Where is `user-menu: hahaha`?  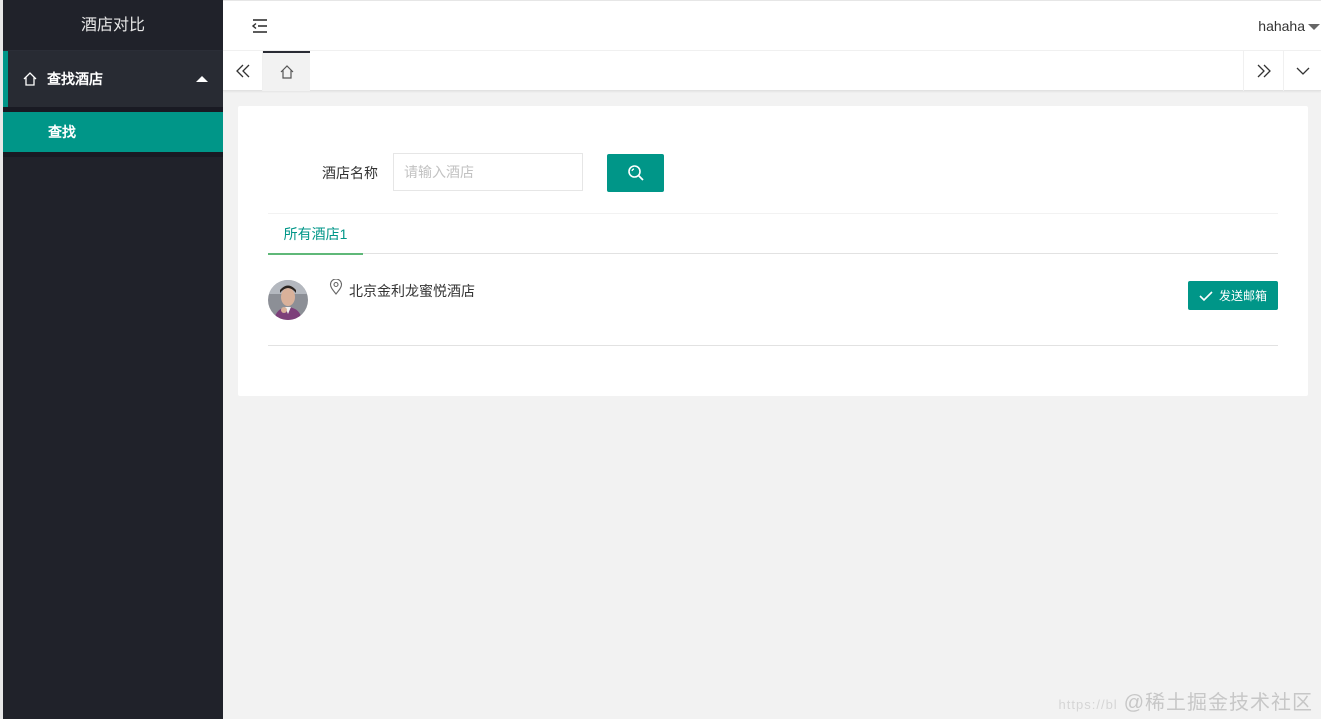
user-menu: hahaha is located at coordinates (1289, 26).